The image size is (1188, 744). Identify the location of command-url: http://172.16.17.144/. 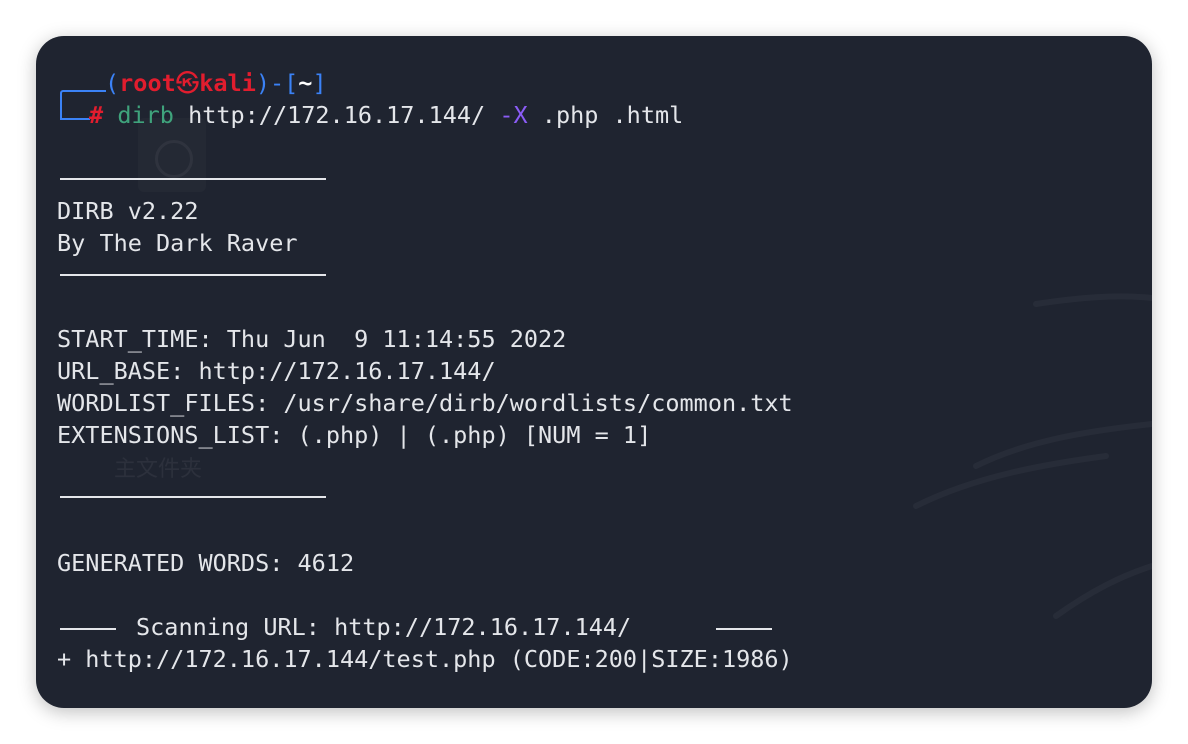
(337, 115).